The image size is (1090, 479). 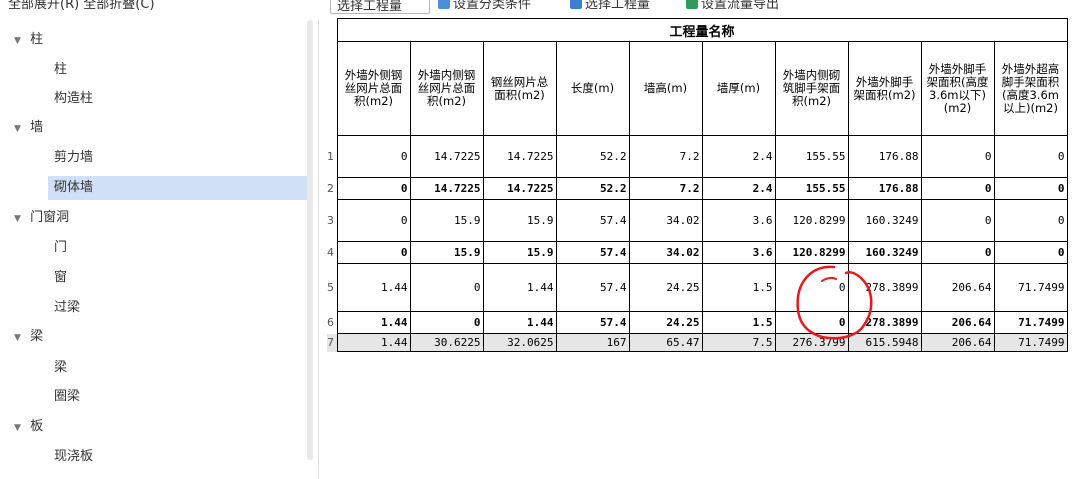 I want to click on tree-item-column: 柱, so click(x=179, y=70).